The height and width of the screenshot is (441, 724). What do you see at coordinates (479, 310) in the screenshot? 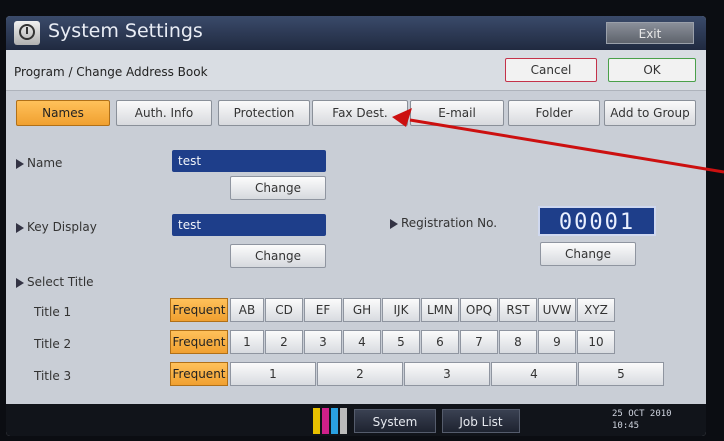
I see `title-1-option: OPQ` at bounding box center [479, 310].